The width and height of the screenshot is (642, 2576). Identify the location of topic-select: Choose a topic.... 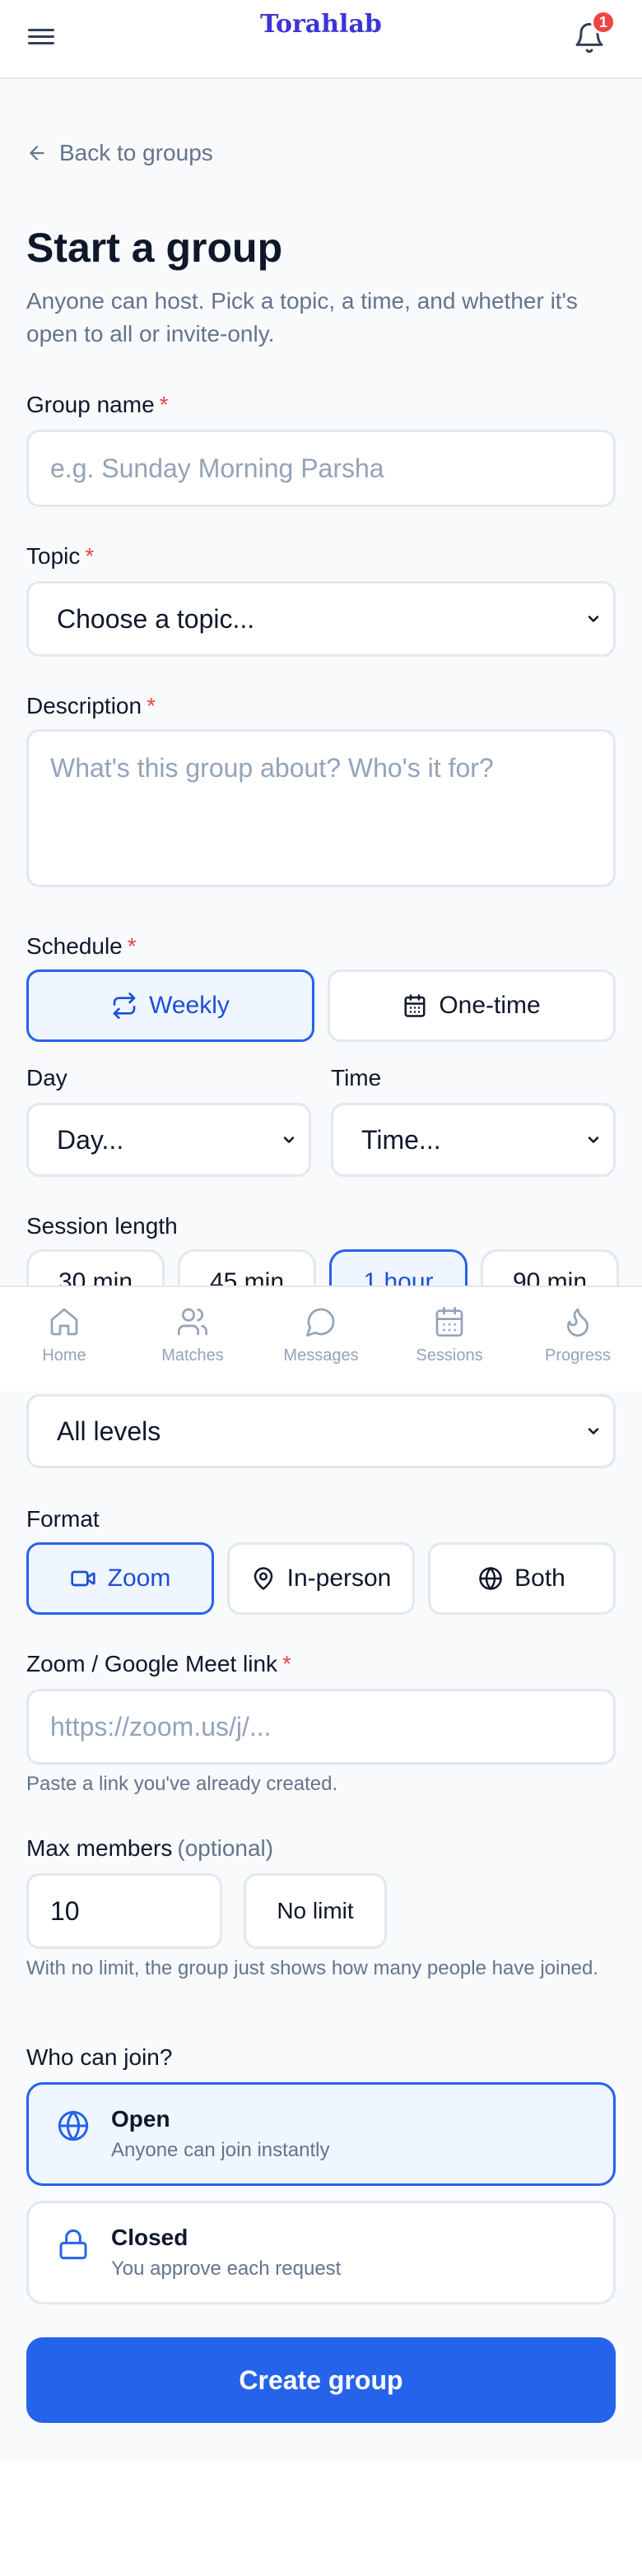
(321, 619).